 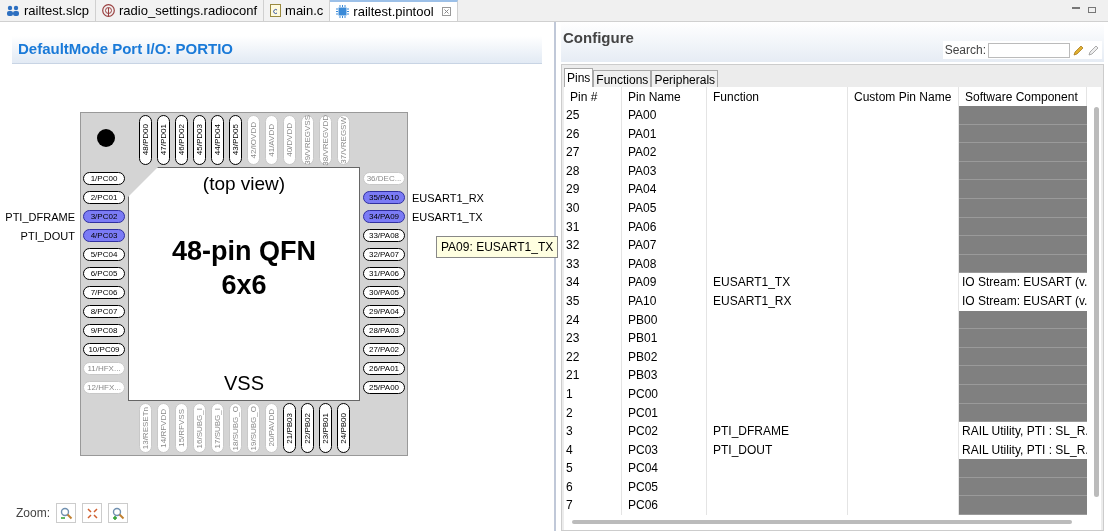 What do you see at coordinates (244, 250) in the screenshot?
I see `package-label: 48-pin QFN` at bounding box center [244, 250].